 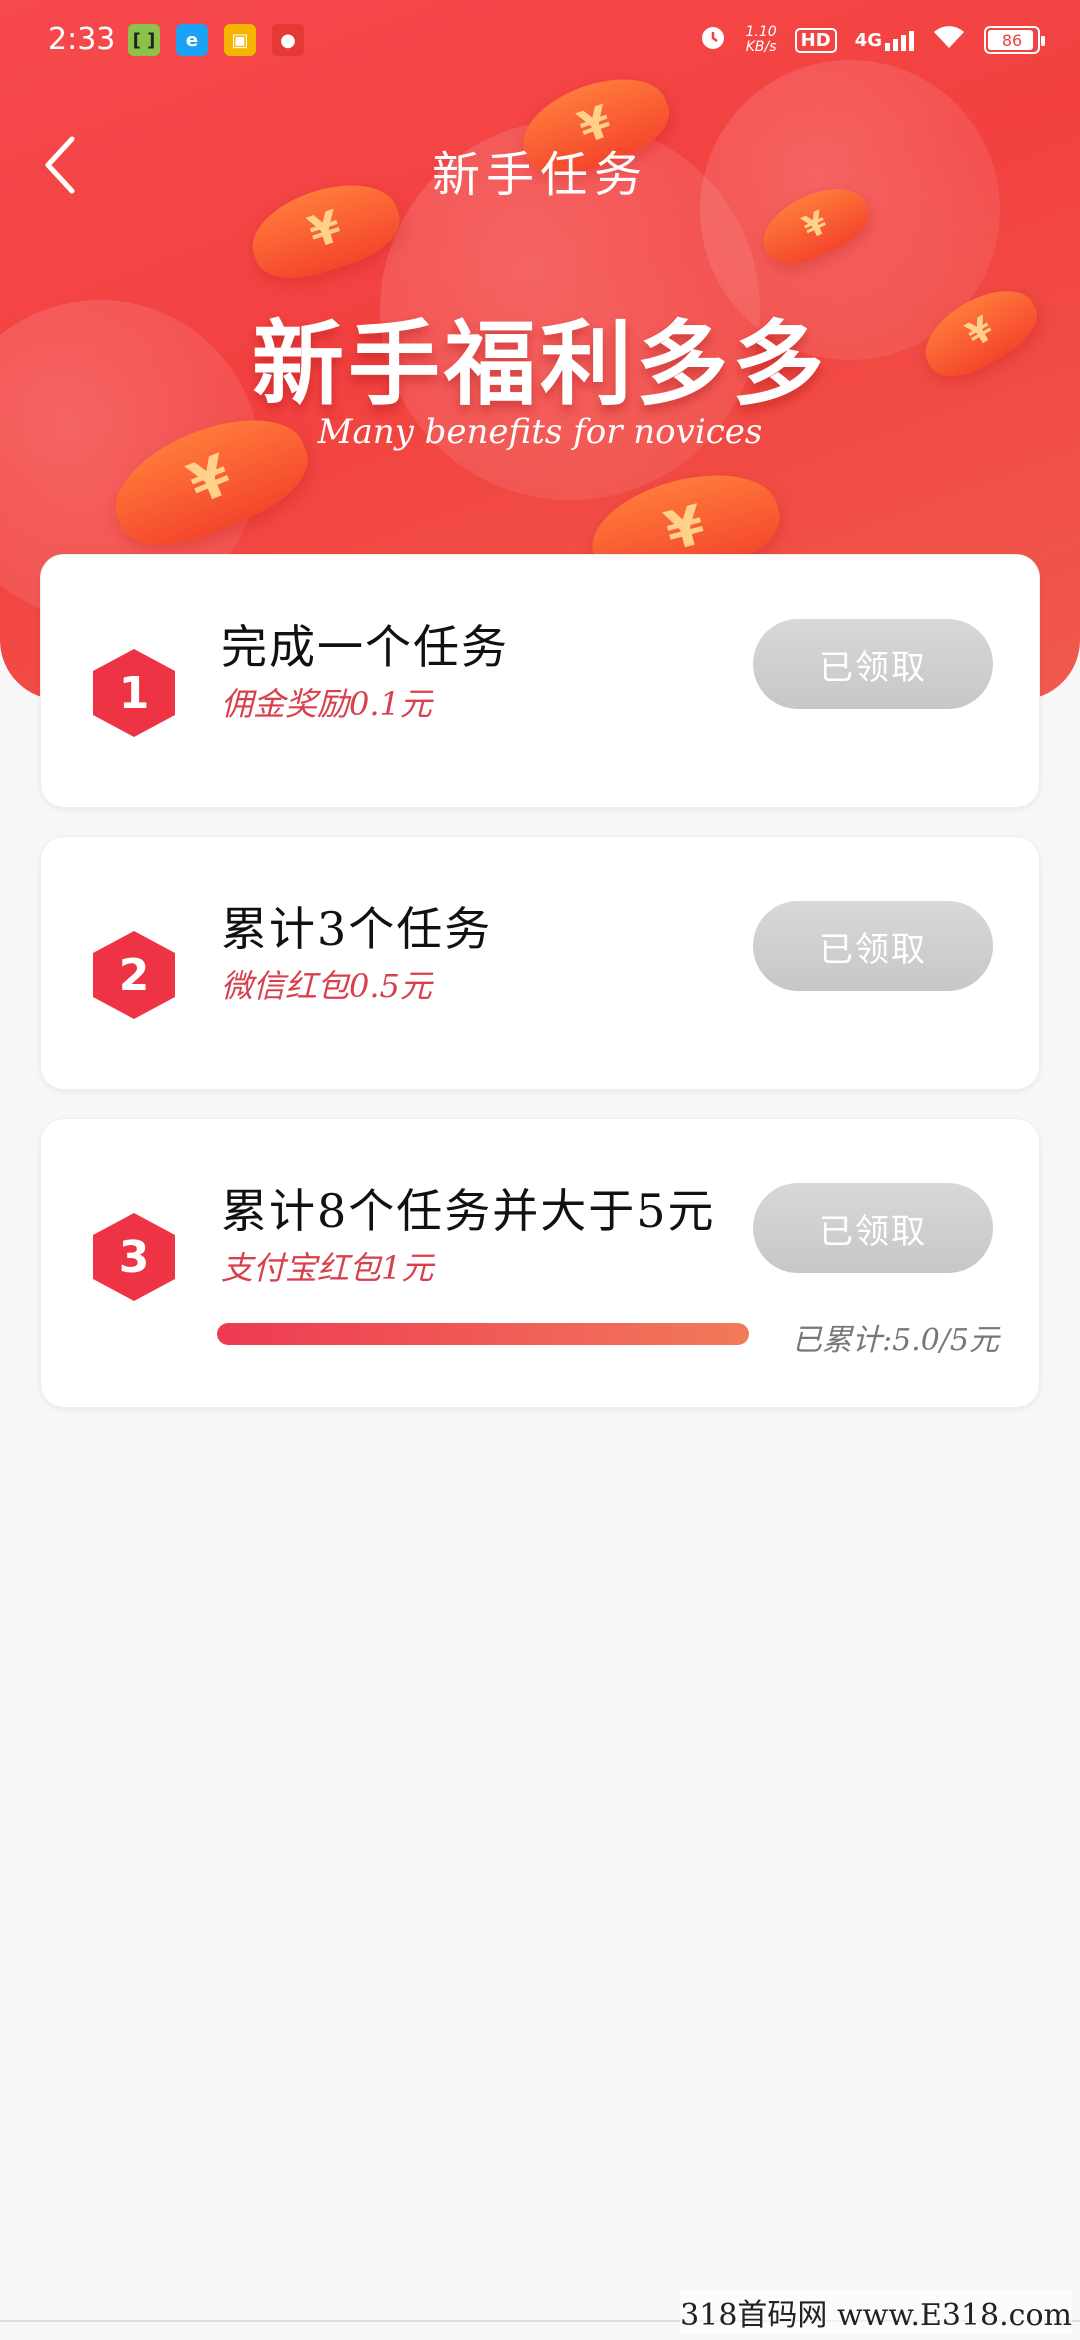 What do you see at coordinates (868, 40) in the screenshot?
I see `network-type-label: 4G` at bounding box center [868, 40].